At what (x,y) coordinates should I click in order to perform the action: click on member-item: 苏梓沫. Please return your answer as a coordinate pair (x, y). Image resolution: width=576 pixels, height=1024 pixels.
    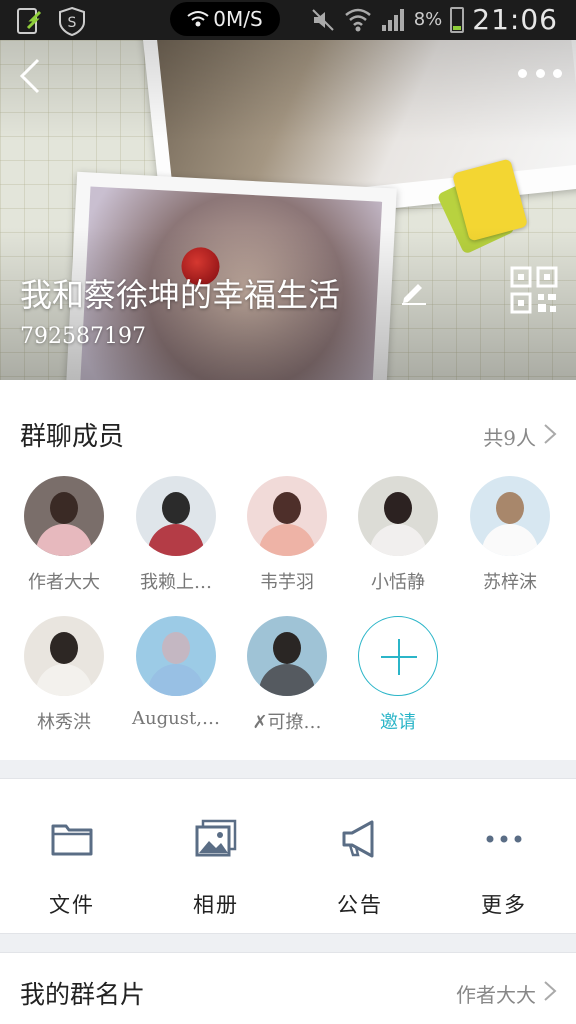
    Looking at the image, I should click on (510, 535).